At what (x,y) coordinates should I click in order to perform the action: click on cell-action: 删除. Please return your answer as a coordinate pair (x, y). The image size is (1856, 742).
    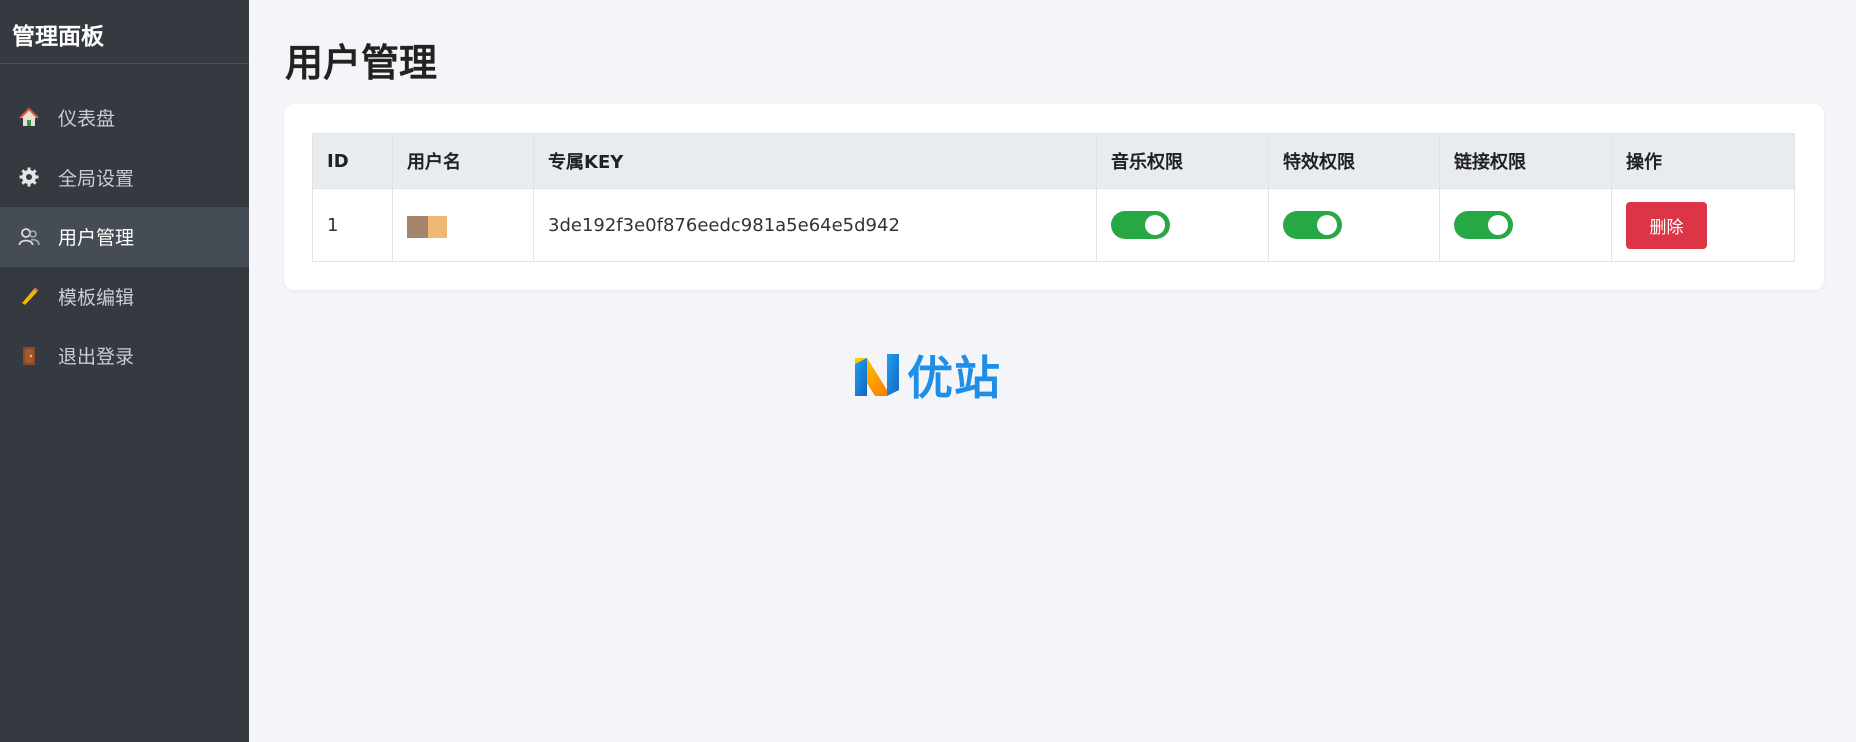
    Looking at the image, I should click on (1703, 225).